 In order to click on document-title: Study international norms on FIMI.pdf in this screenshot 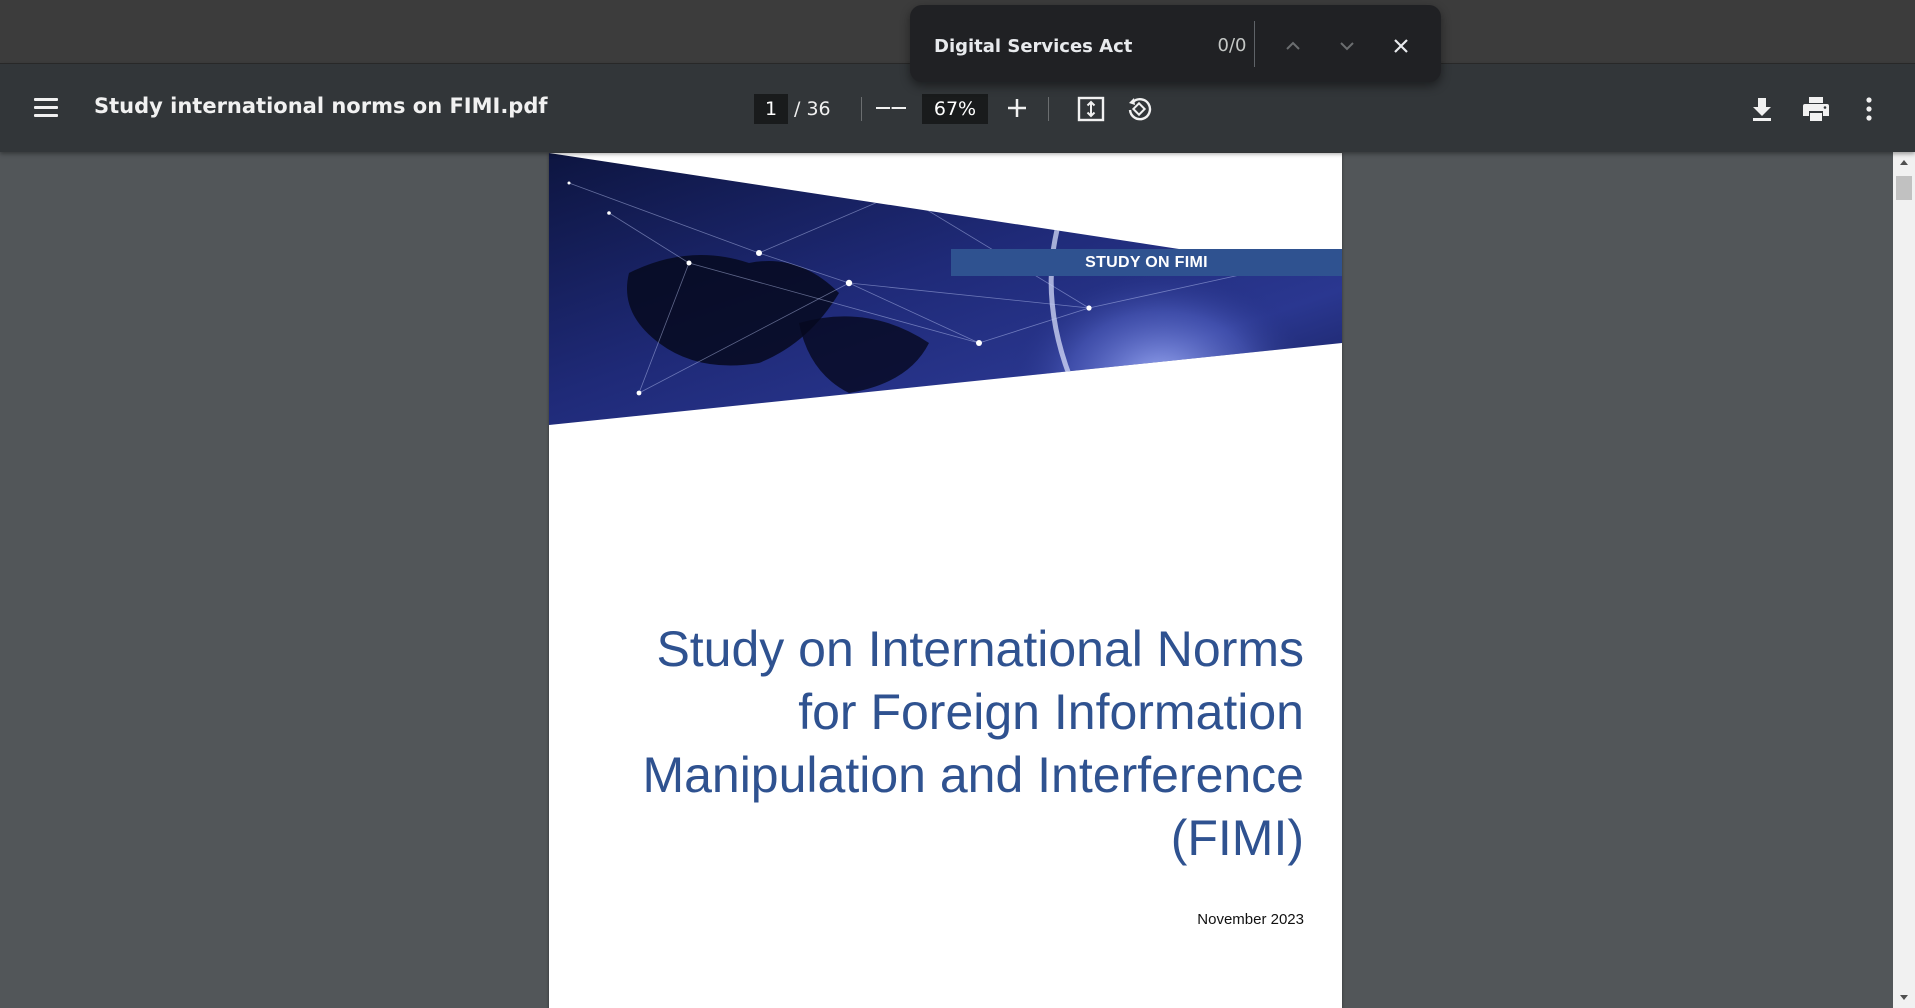, I will do `click(321, 106)`.